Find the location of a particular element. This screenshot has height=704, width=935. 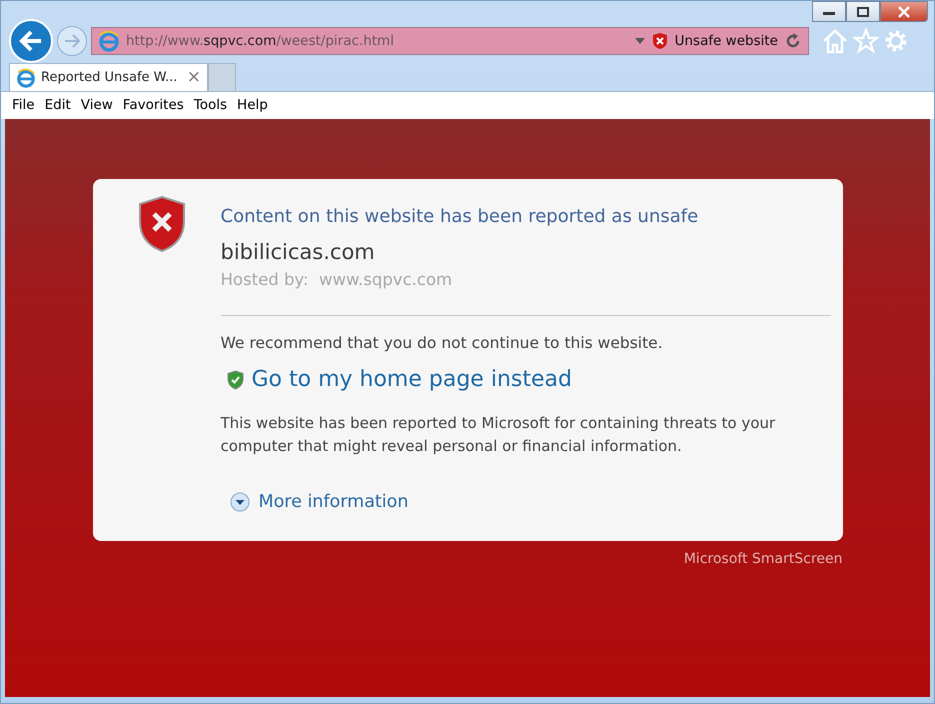

back-arrow-icon is located at coordinates (31, 41).